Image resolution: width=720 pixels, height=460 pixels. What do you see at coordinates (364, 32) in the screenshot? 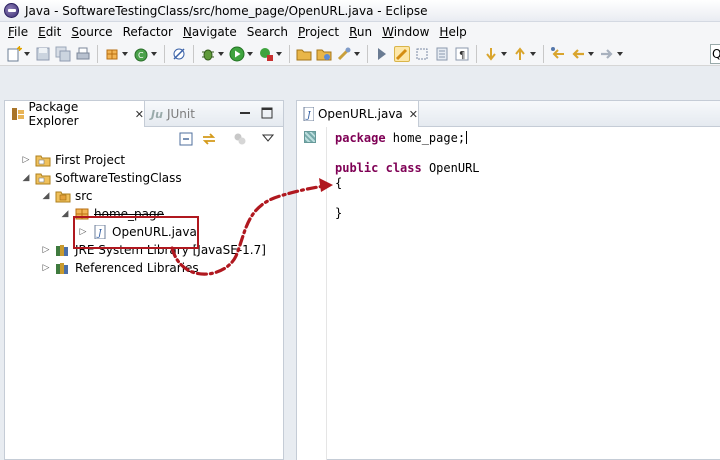
I see `menu-label-rest: un` at bounding box center [364, 32].